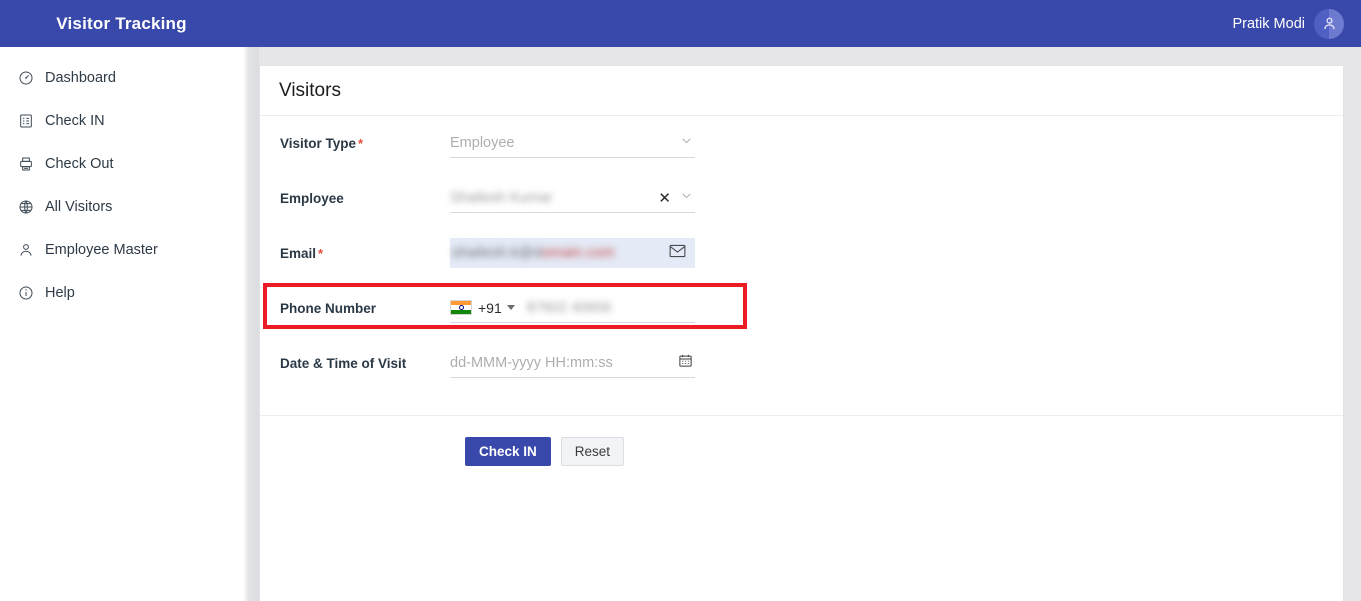 Image resolution: width=1361 pixels, height=601 pixels. Describe the element at coordinates (251, 324) in the screenshot. I see `sidebar-scroll-strip` at that location.